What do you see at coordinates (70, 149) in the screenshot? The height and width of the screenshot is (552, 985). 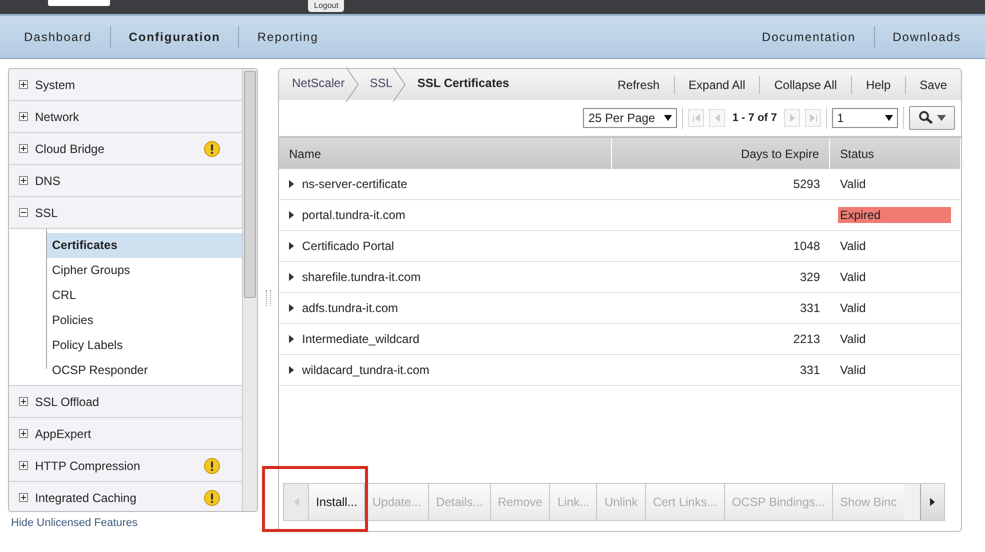 I see `sidebar-label: Cloud Bridge` at bounding box center [70, 149].